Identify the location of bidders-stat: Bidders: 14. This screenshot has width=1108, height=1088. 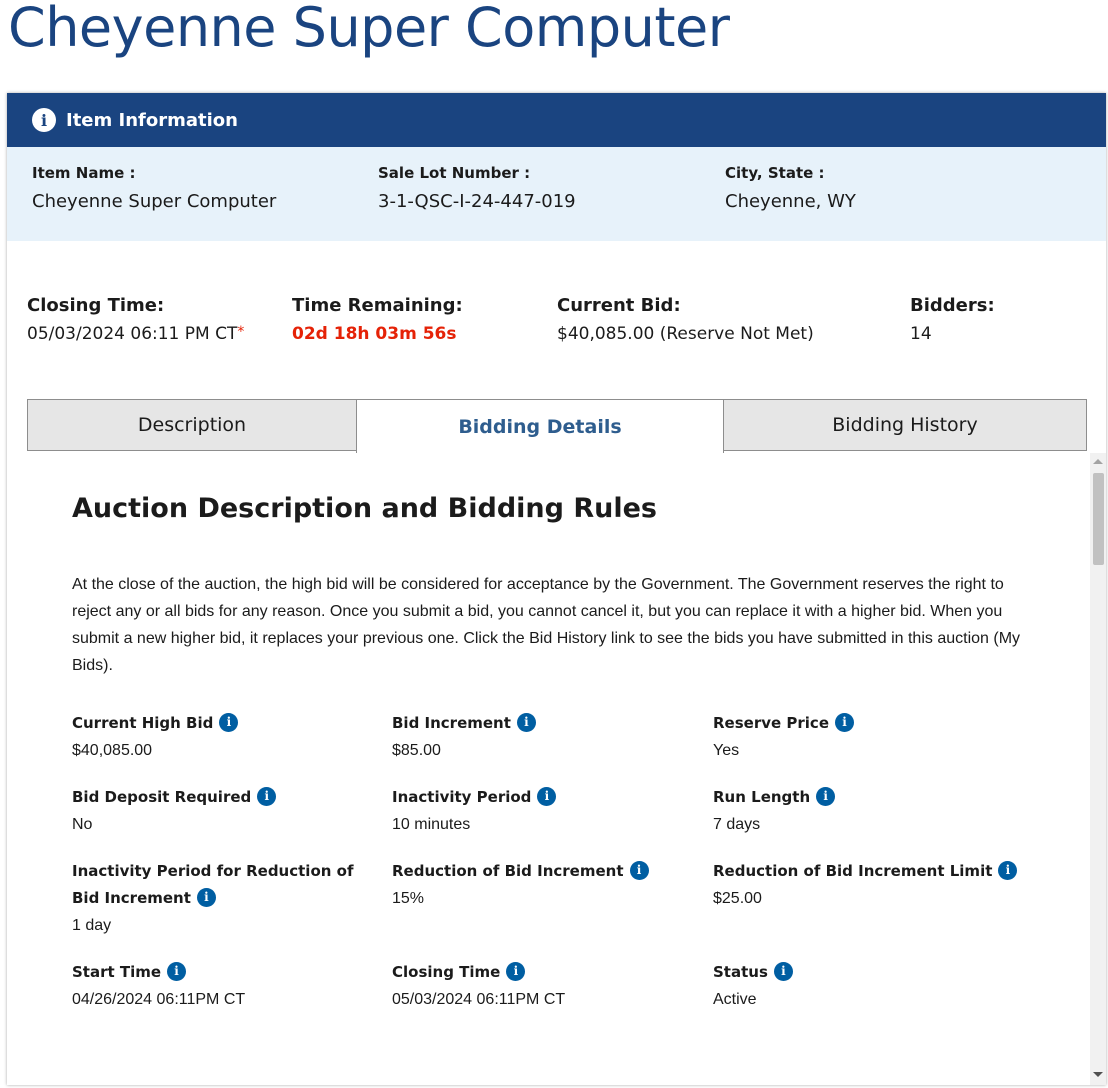
(952, 319).